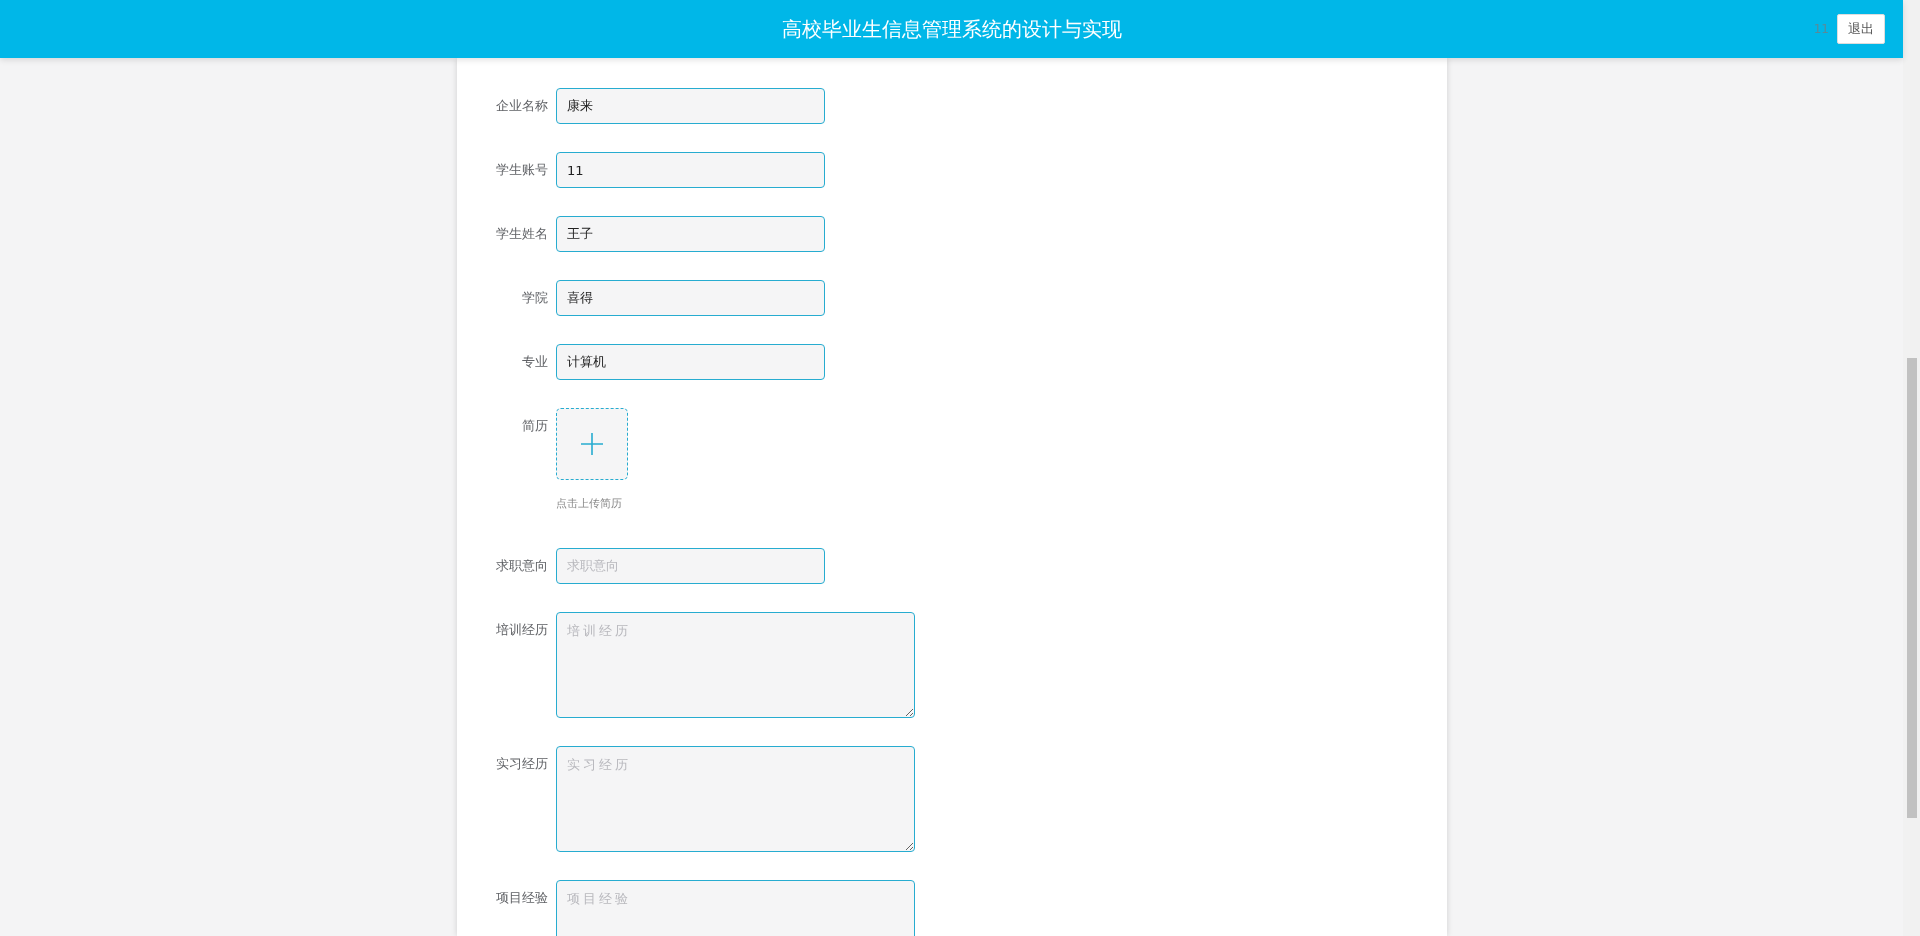 The image size is (1920, 936). Describe the element at coordinates (735, 907) in the screenshot. I see `text-area: 项目经验` at that location.